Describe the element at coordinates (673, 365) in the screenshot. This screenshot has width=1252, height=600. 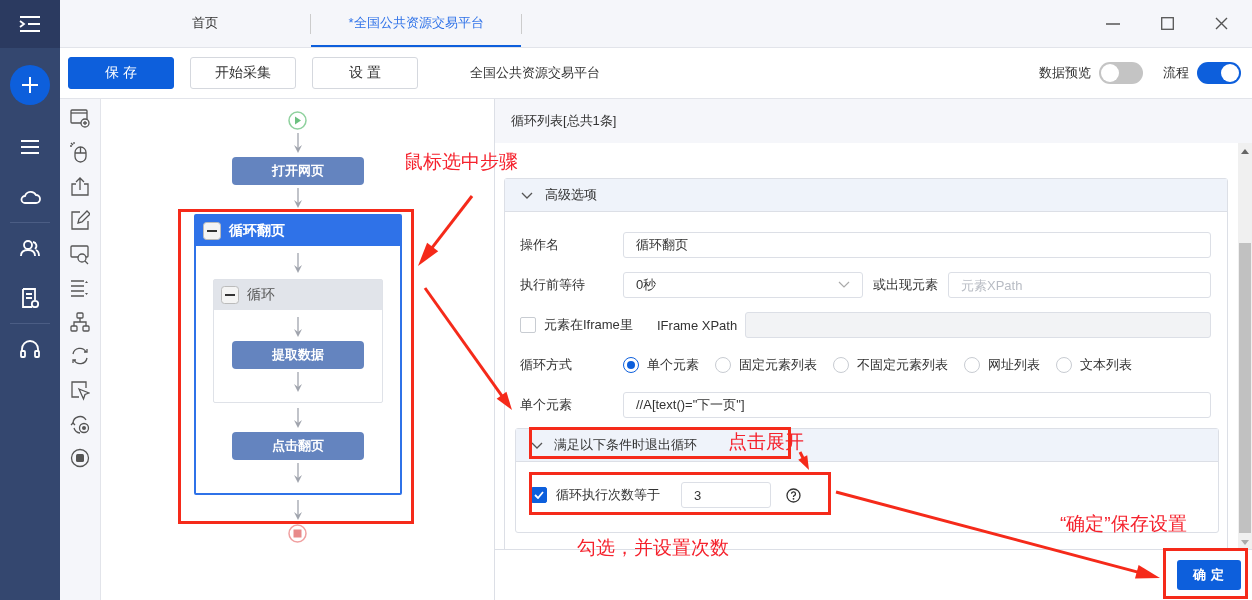
I see `radio-label: 单个元素` at that location.